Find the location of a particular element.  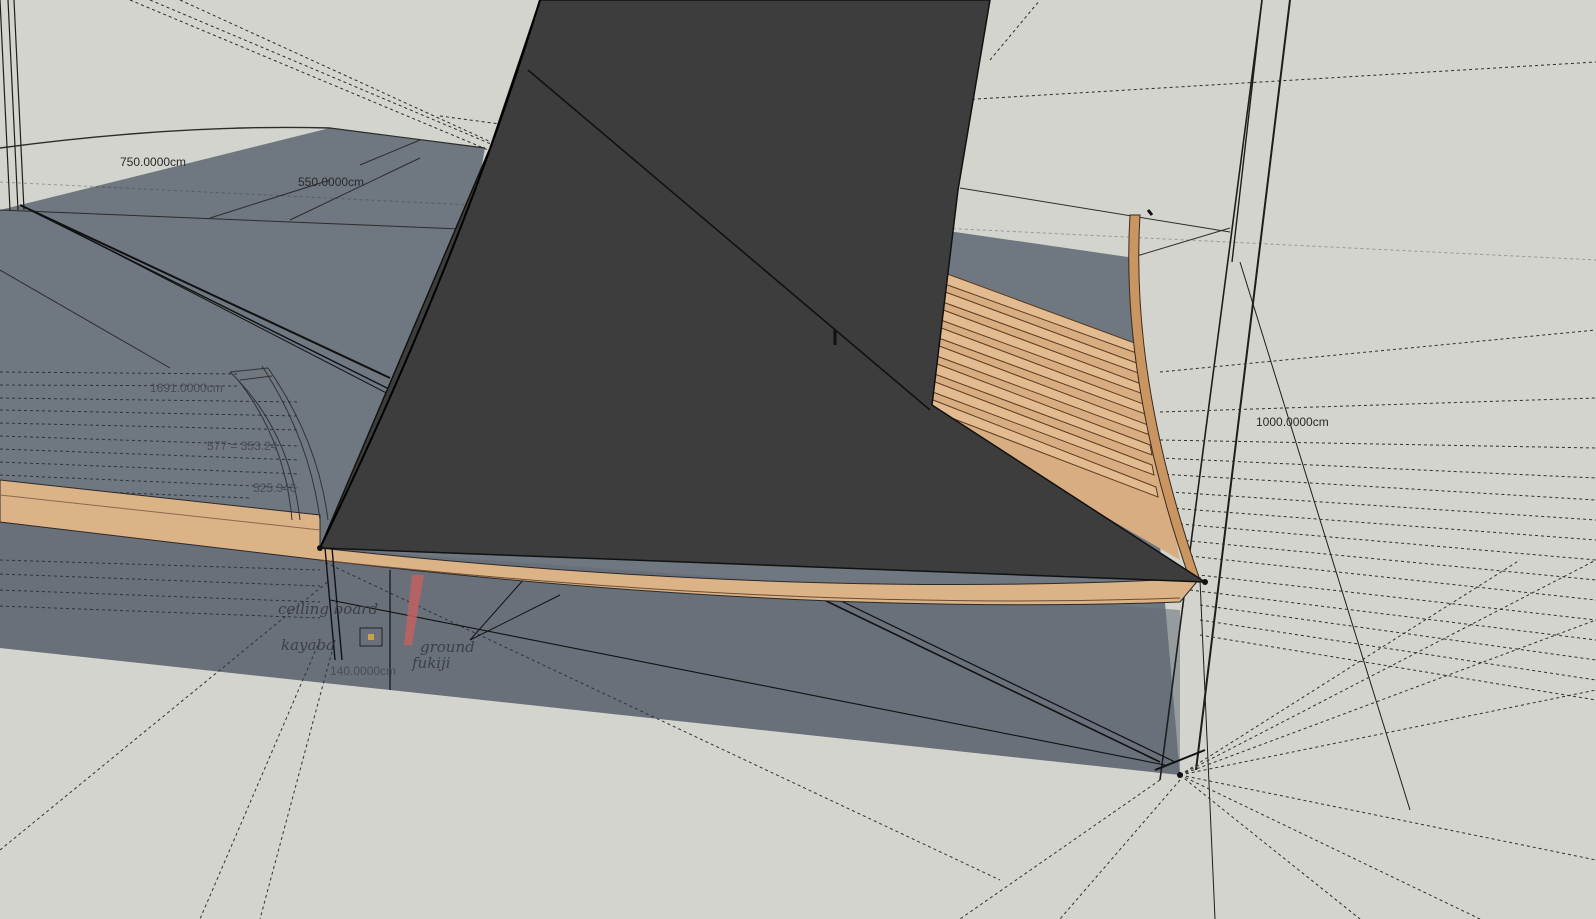

dimension-1000: 1000.0000cm is located at coordinates (1292, 422).